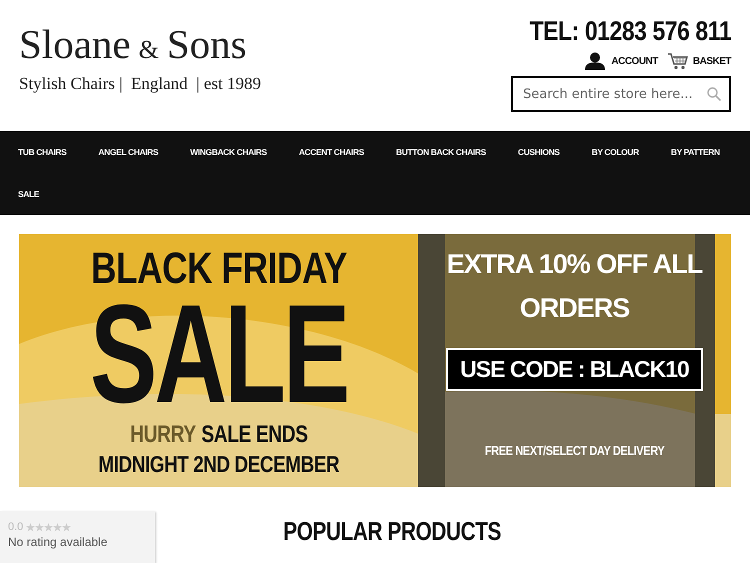 The width and height of the screenshot is (750, 563). Describe the element at coordinates (130, 152) in the screenshot. I see `nav-link: ANGEL CHAIRS` at that location.